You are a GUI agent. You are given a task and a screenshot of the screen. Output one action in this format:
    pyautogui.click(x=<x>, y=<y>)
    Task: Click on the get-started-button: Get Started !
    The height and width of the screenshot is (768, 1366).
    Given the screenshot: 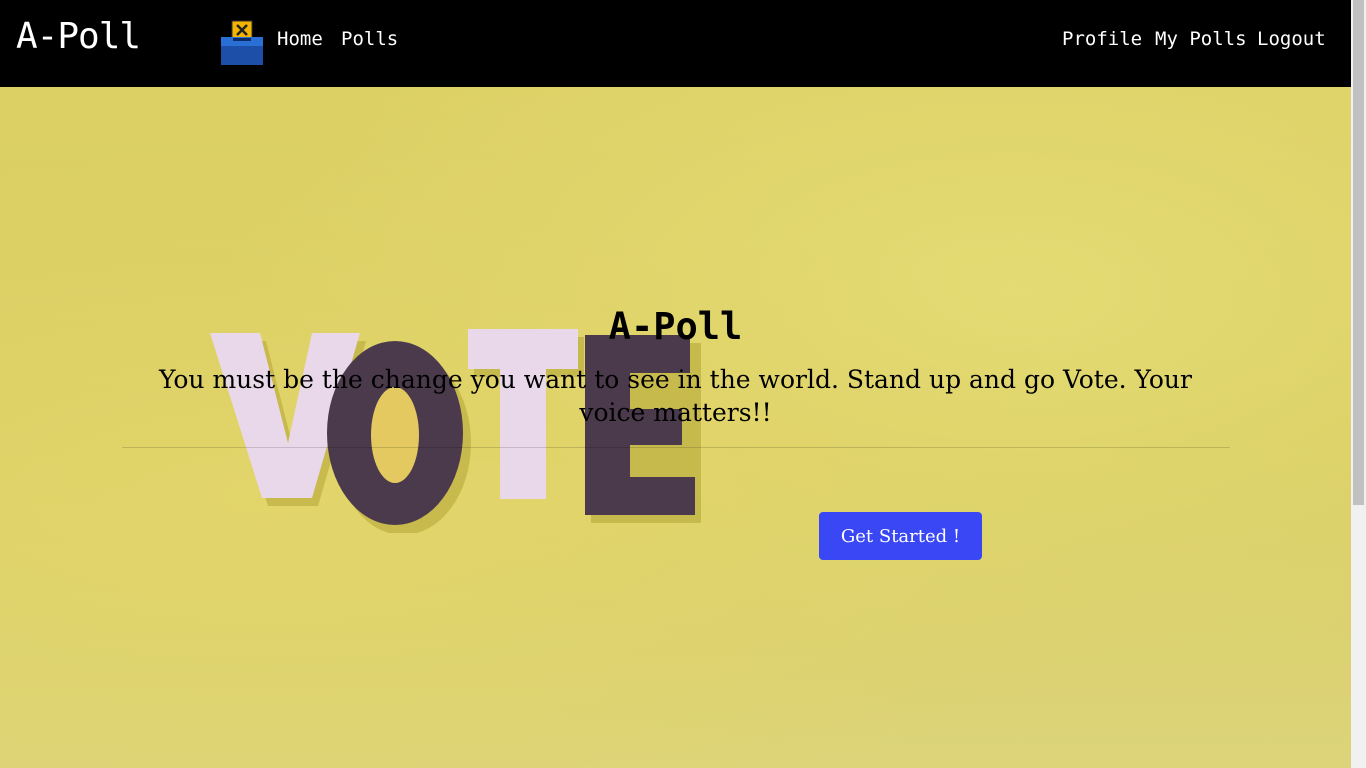 What is the action you would take?
    pyautogui.click(x=900, y=536)
    